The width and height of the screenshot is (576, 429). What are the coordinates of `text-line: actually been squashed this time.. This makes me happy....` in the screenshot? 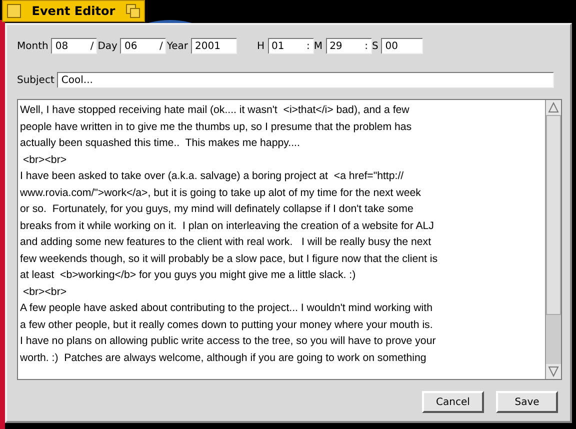 It's located at (160, 143).